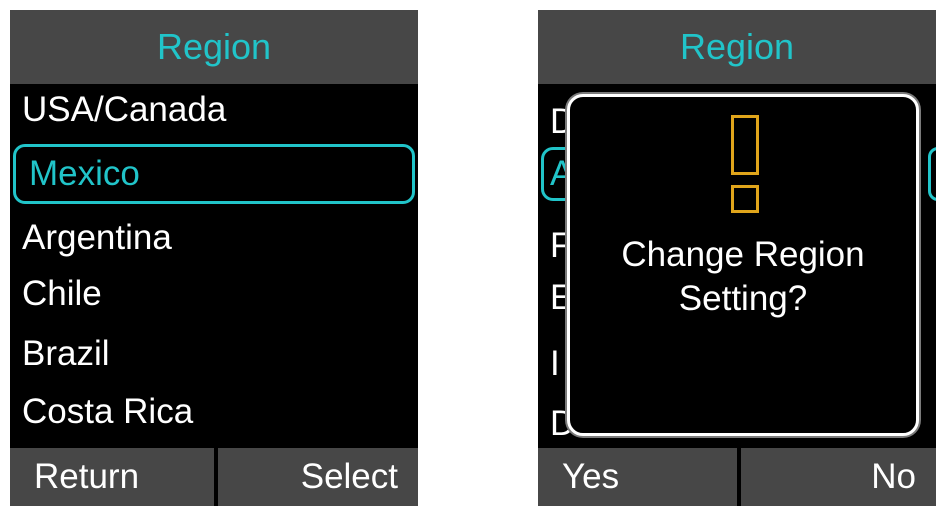 The image size is (936, 516). I want to click on select-button: Select, so click(318, 477).